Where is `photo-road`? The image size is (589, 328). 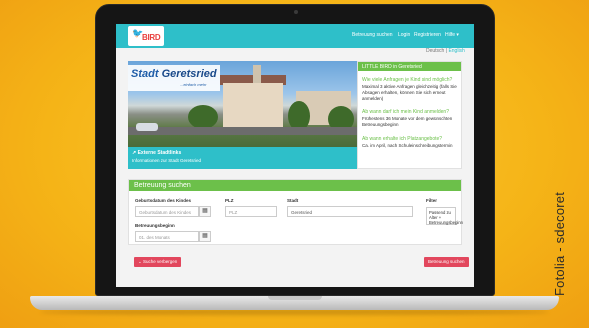
photo-road is located at coordinates (242, 131).